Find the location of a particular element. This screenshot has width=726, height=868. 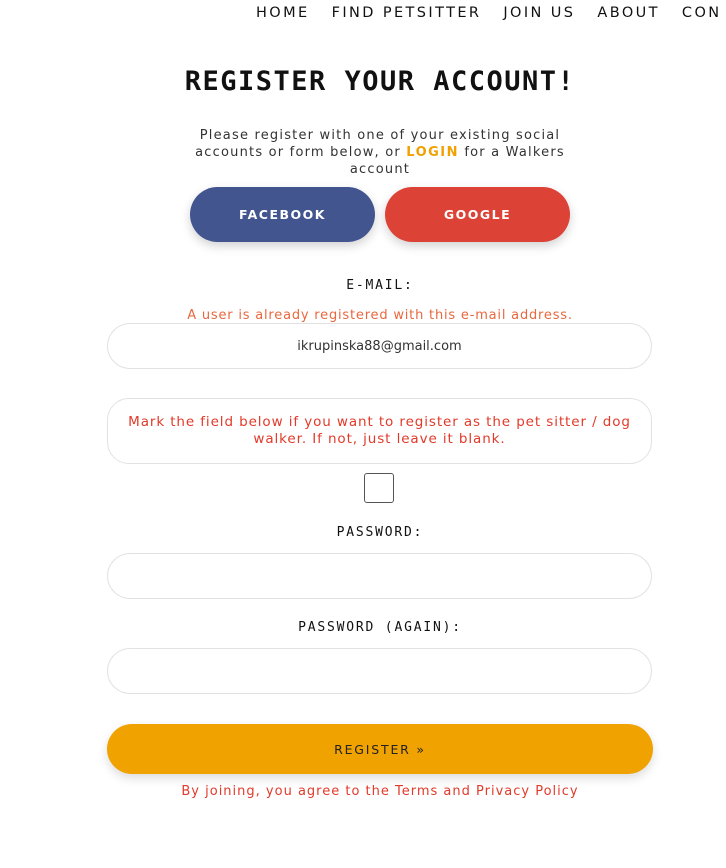

nav-item-home: HOME is located at coordinates (283, 13).